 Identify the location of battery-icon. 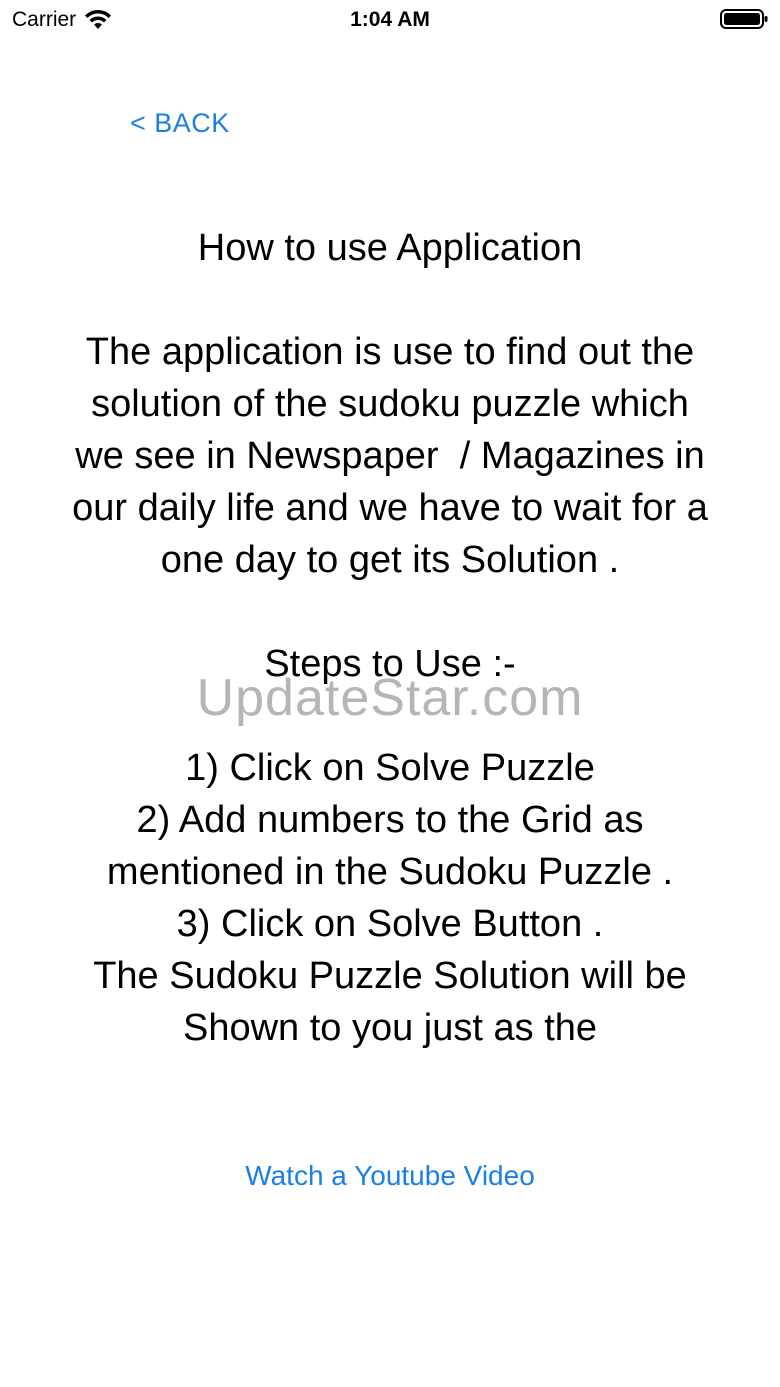
(744, 19).